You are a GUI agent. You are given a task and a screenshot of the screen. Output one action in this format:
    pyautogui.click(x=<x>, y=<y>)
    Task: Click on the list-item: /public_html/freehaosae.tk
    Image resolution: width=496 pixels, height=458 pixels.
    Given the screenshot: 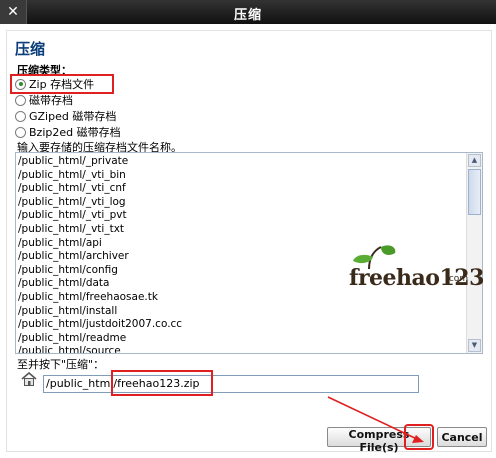 What is the action you would take?
    pyautogui.click(x=100, y=298)
    